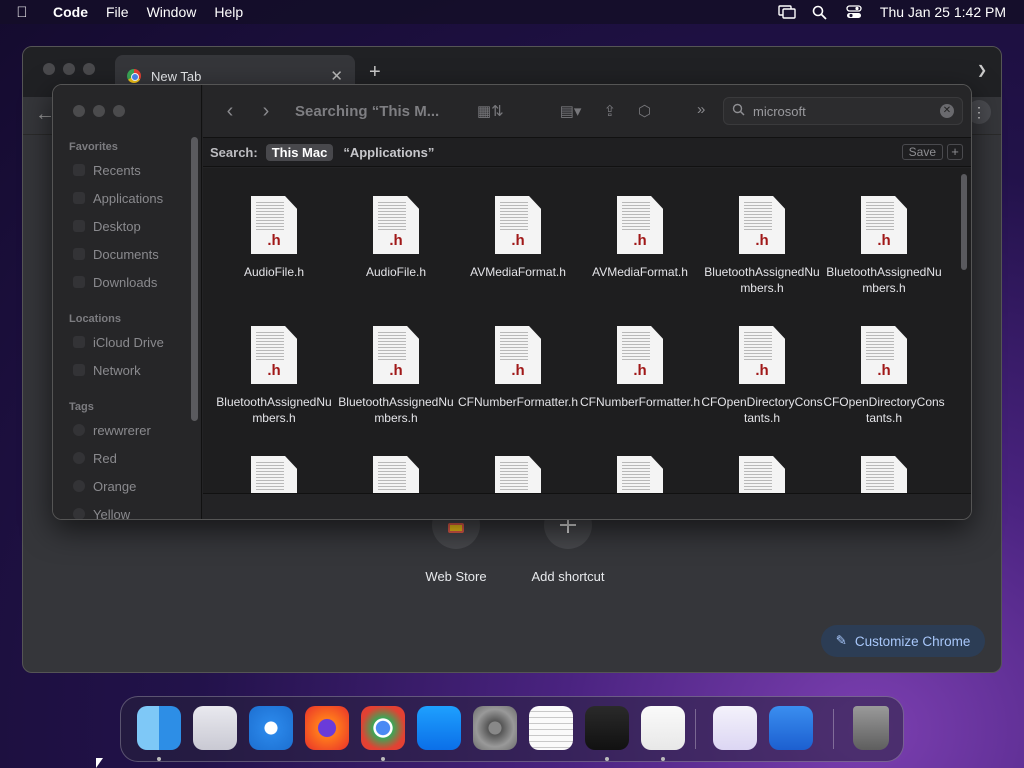 This screenshot has height=768, width=1024. I want to click on finder-zoom-button, so click(119, 111).